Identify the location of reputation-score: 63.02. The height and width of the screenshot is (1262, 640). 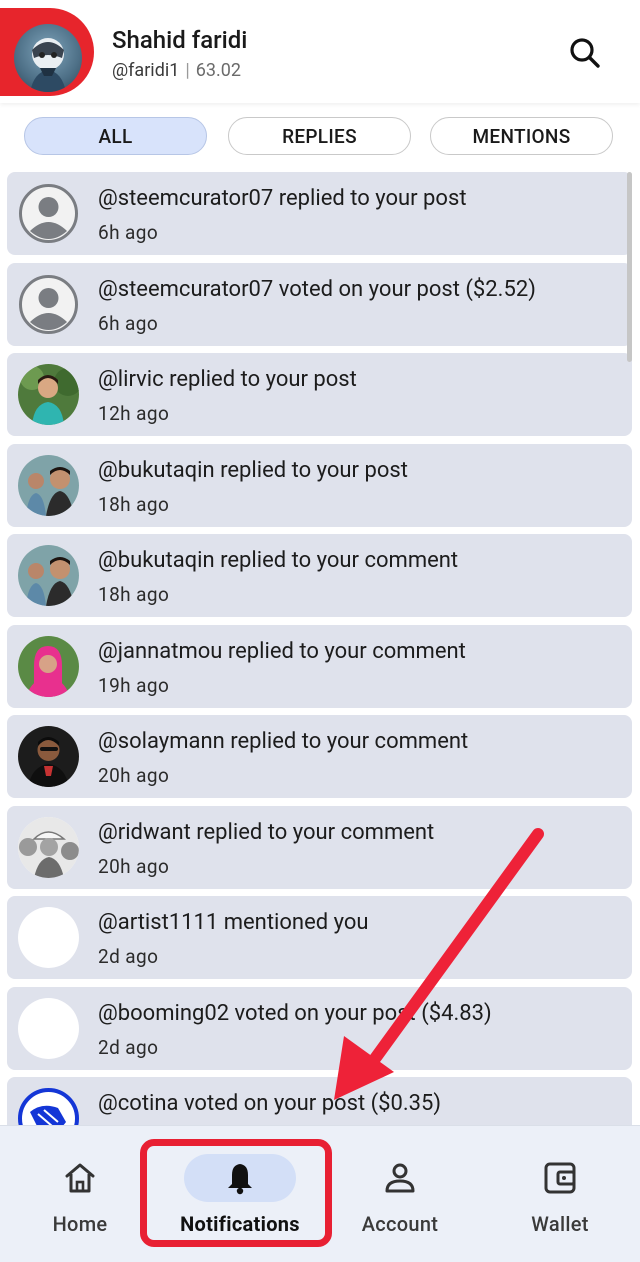
(218, 70).